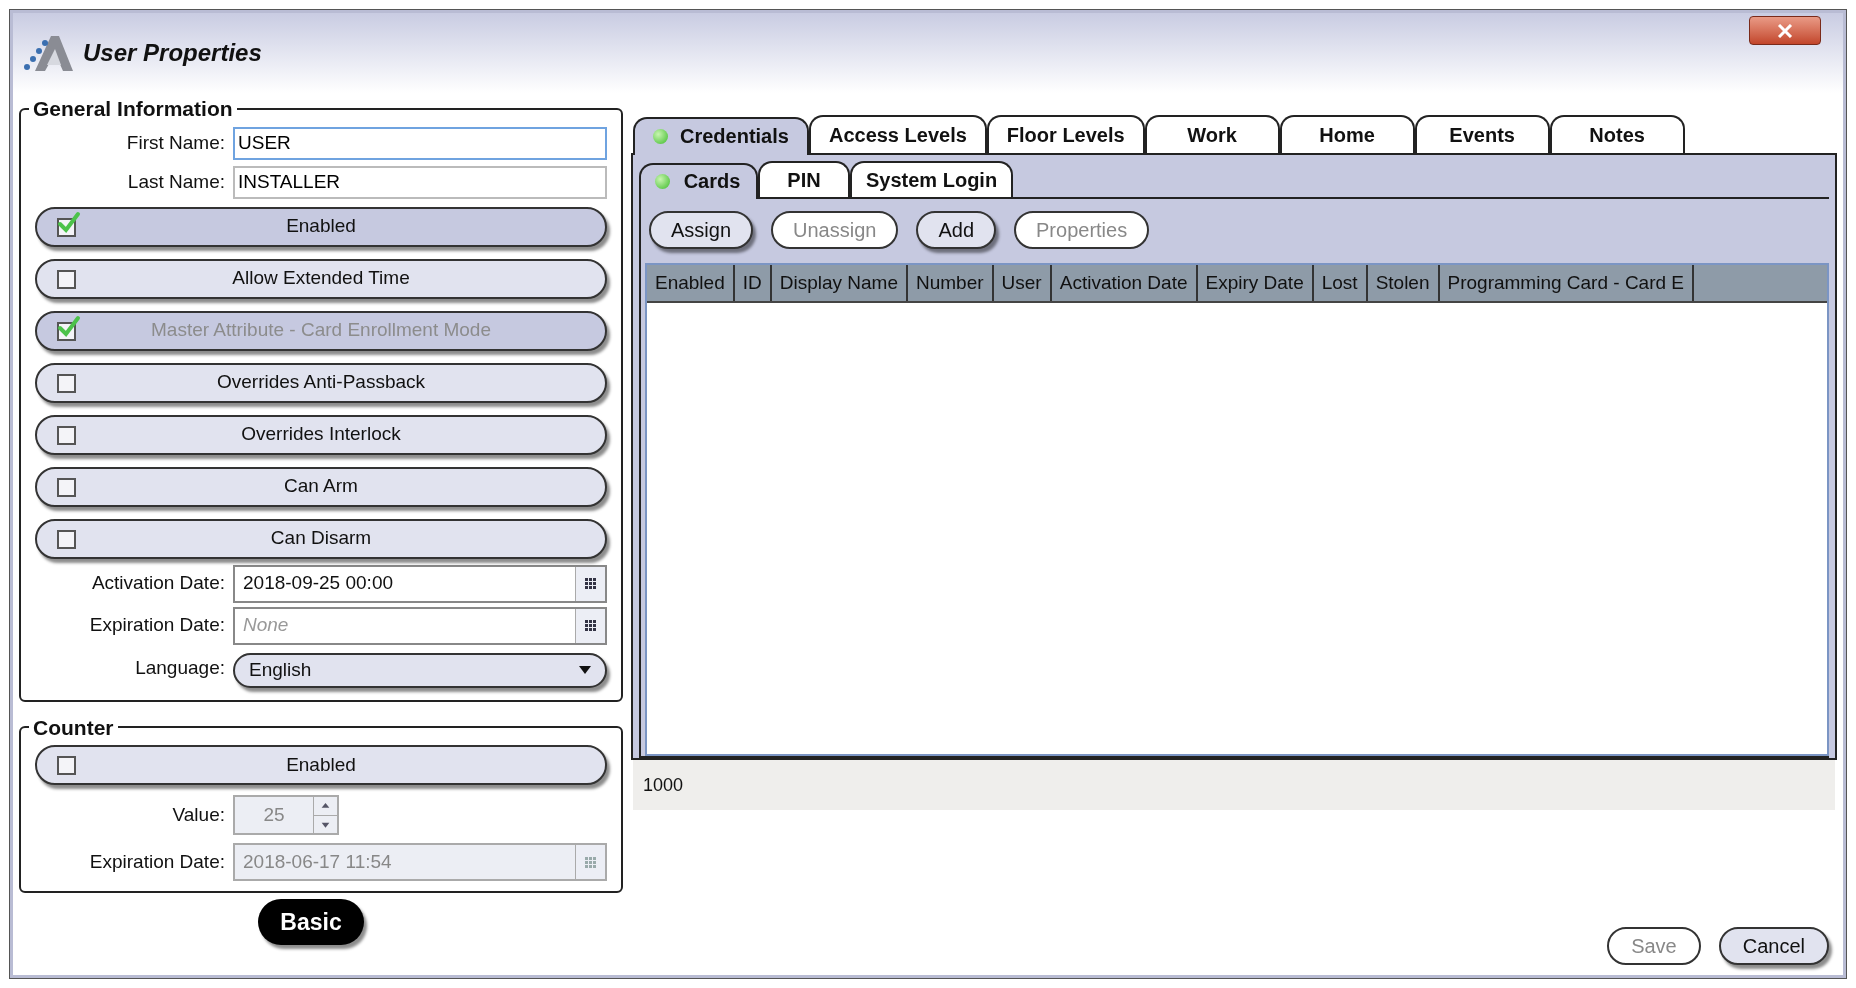 The width and height of the screenshot is (1856, 988). What do you see at coordinates (311, 922) in the screenshot?
I see `basic-button: Basic` at bounding box center [311, 922].